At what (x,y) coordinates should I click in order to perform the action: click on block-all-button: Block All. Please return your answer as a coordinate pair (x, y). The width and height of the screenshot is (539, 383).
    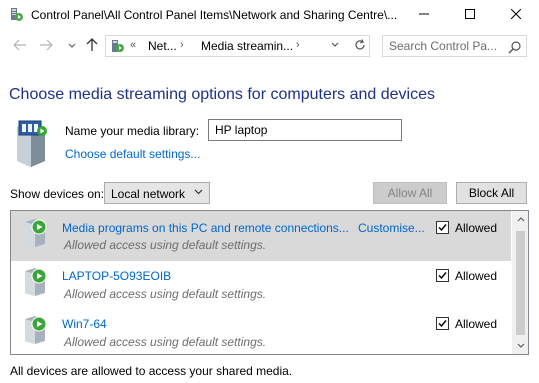
    Looking at the image, I should click on (491, 193).